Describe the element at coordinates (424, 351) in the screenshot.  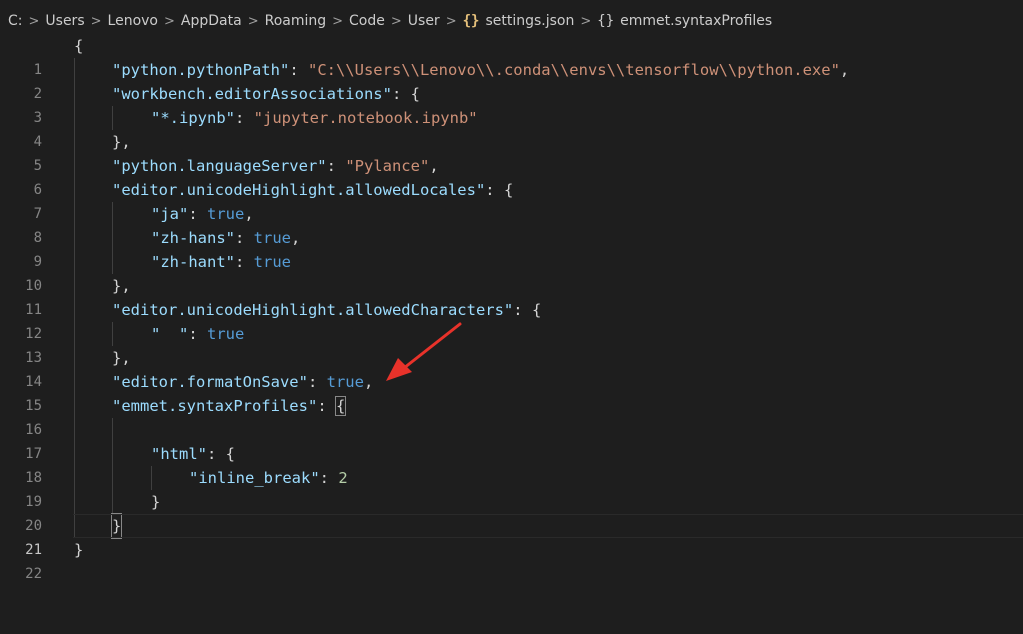
I see `red-arrow-icon` at that location.